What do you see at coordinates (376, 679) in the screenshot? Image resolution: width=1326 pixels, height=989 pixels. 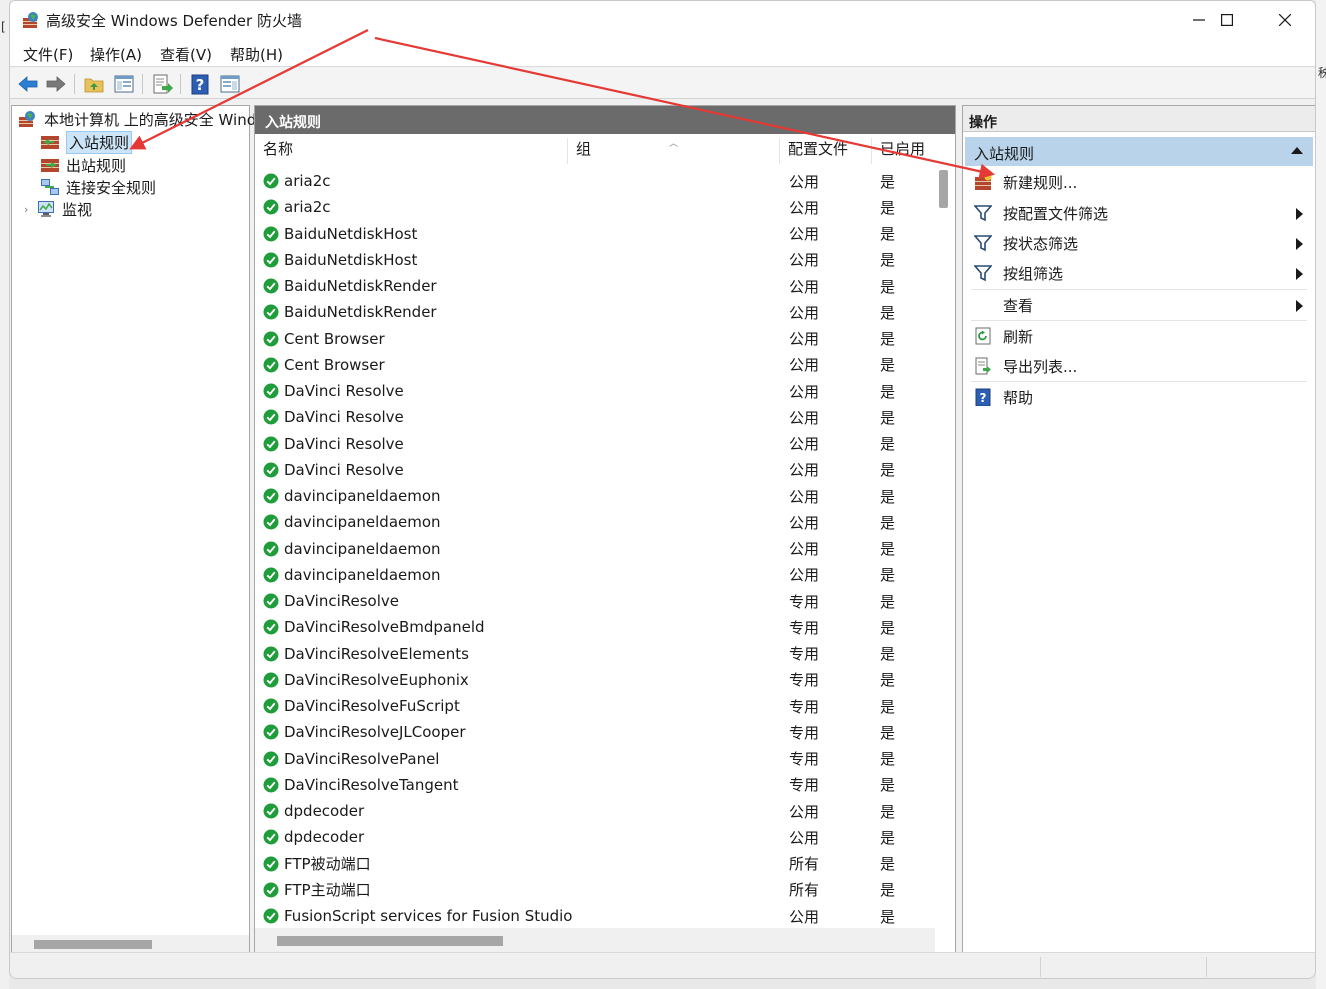 I see `rule-name-cell: DaVinciResolveEuphonix` at bounding box center [376, 679].